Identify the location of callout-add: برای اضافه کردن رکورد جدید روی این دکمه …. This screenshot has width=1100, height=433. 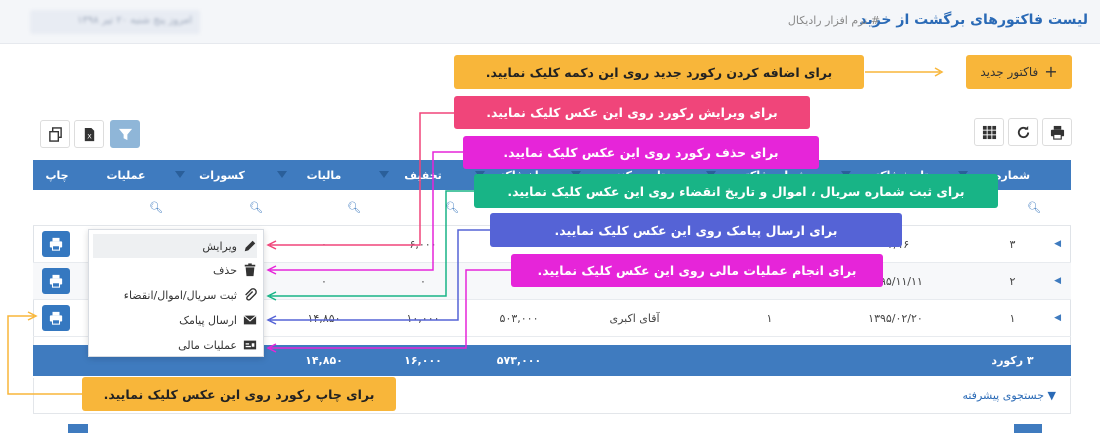
(659, 72).